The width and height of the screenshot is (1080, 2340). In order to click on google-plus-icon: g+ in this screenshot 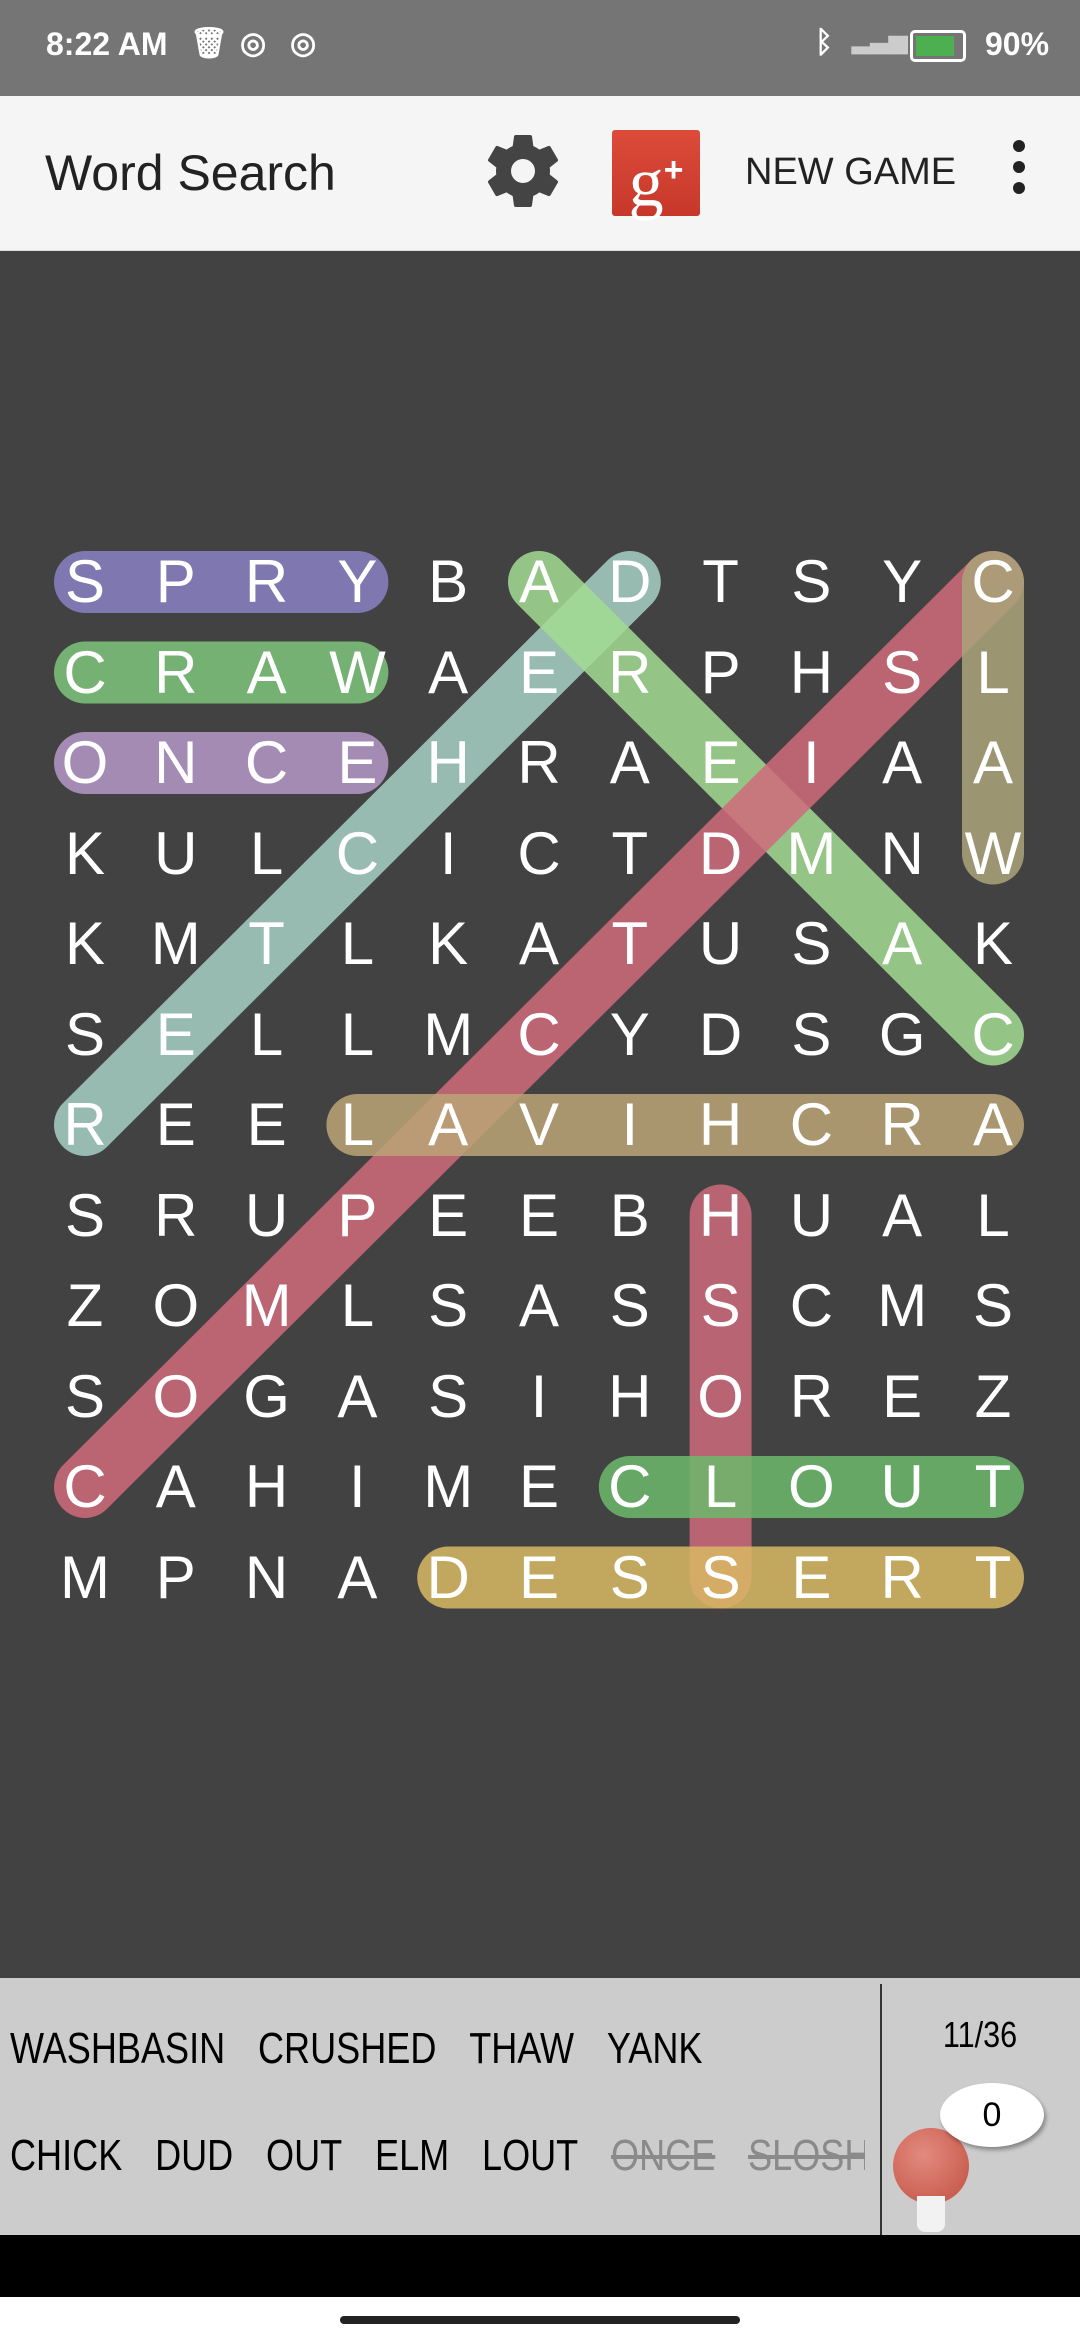, I will do `click(656, 175)`.